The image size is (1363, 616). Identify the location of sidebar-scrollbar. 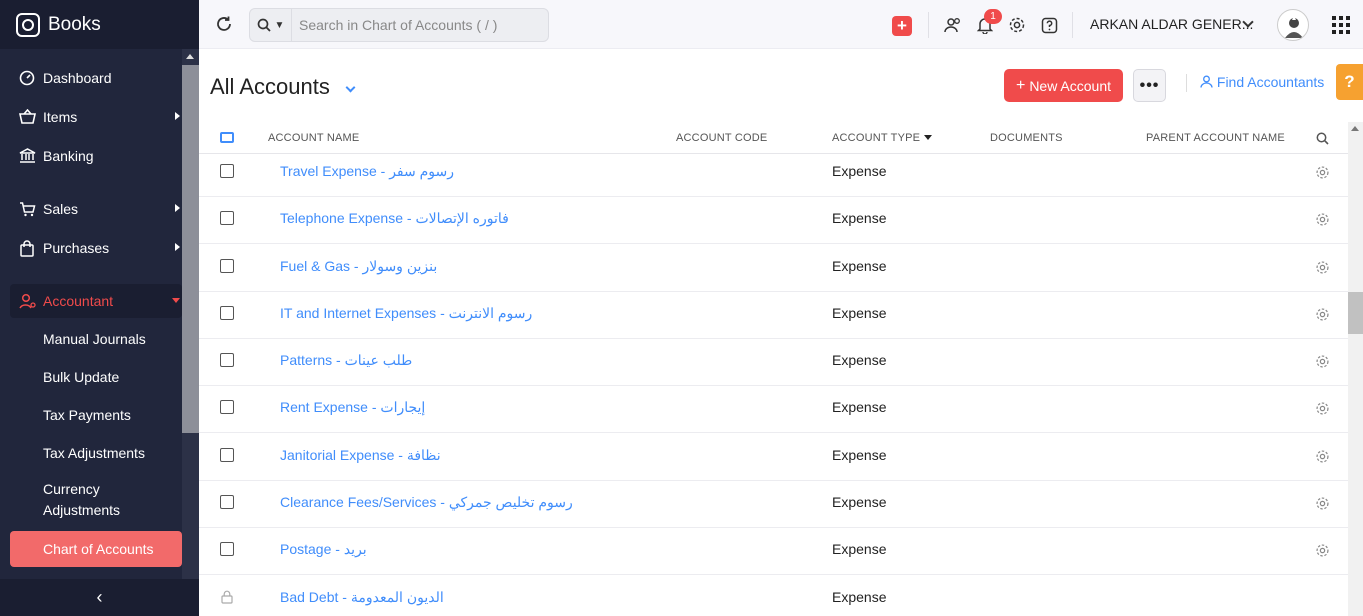
(190, 319).